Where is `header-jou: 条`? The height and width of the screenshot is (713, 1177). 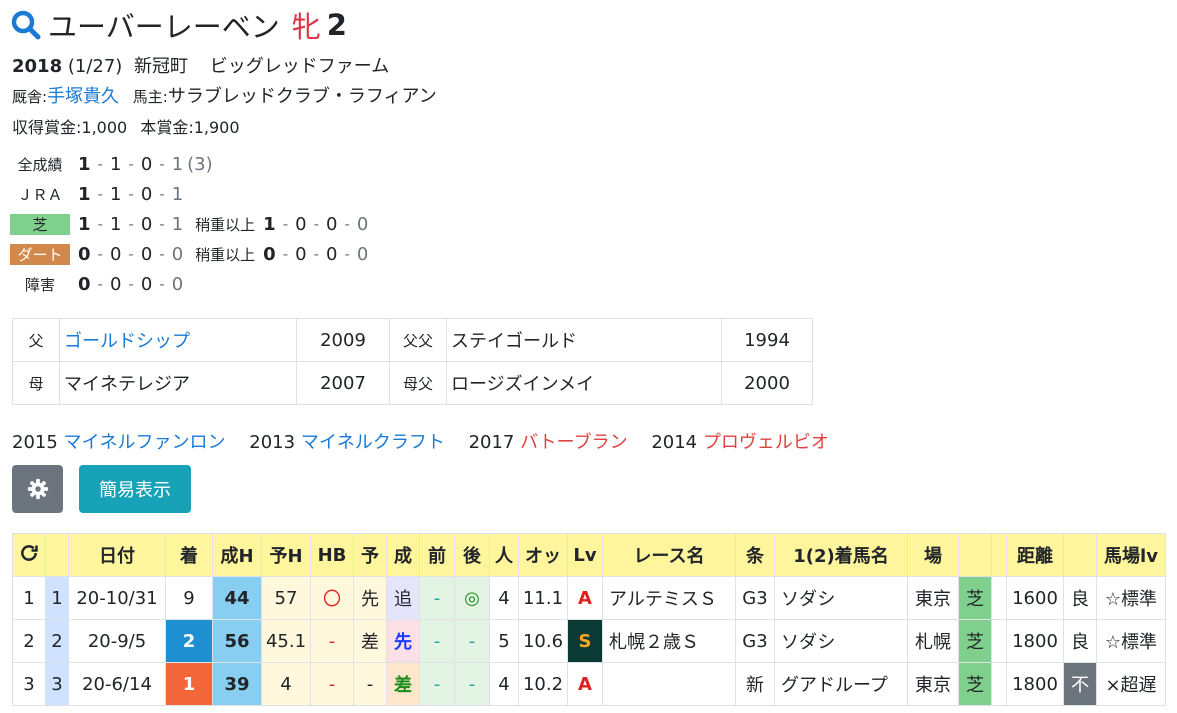 header-jou: 条 is located at coordinates (755, 555).